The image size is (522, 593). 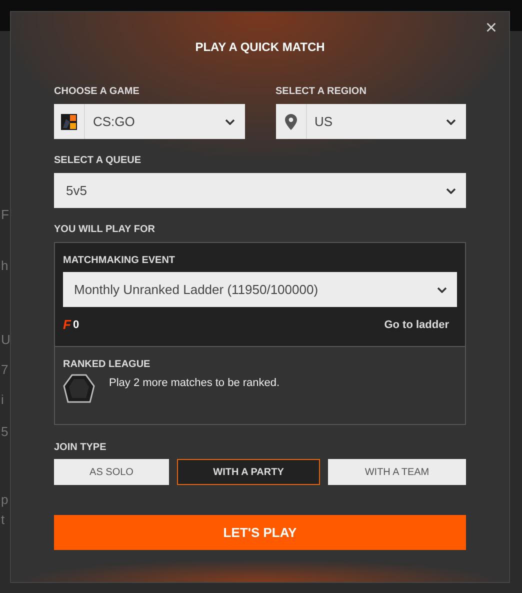 What do you see at coordinates (2, 520) in the screenshot?
I see `background-text: t` at bounding box center [2, 520].